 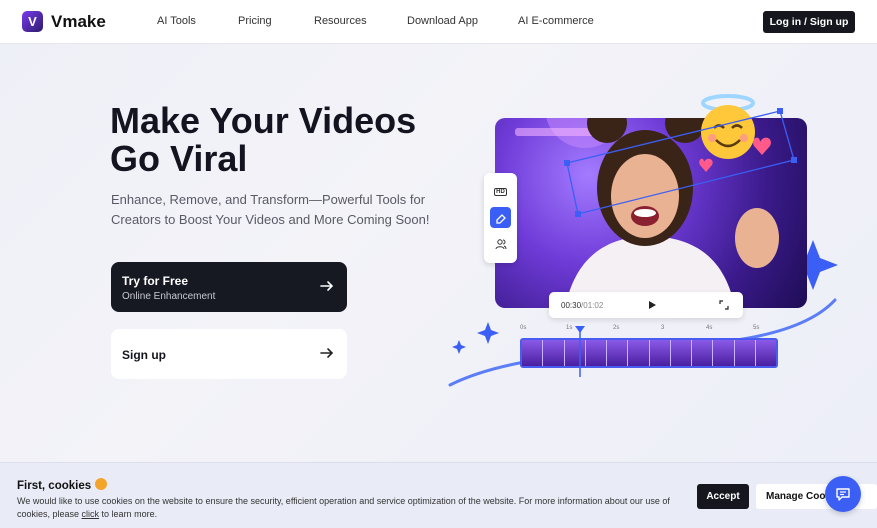 I want to click on signup-label: Sign up, so click(x=144, y=355).